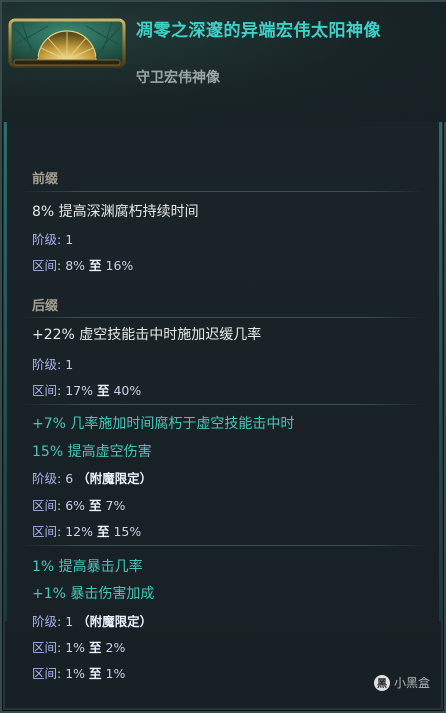 This screenshot has height=713, width=446. What do you see at coordinates (71, 265) in the screenshot?
I see `range-from: : 8%` at bounding box center [71, 265].